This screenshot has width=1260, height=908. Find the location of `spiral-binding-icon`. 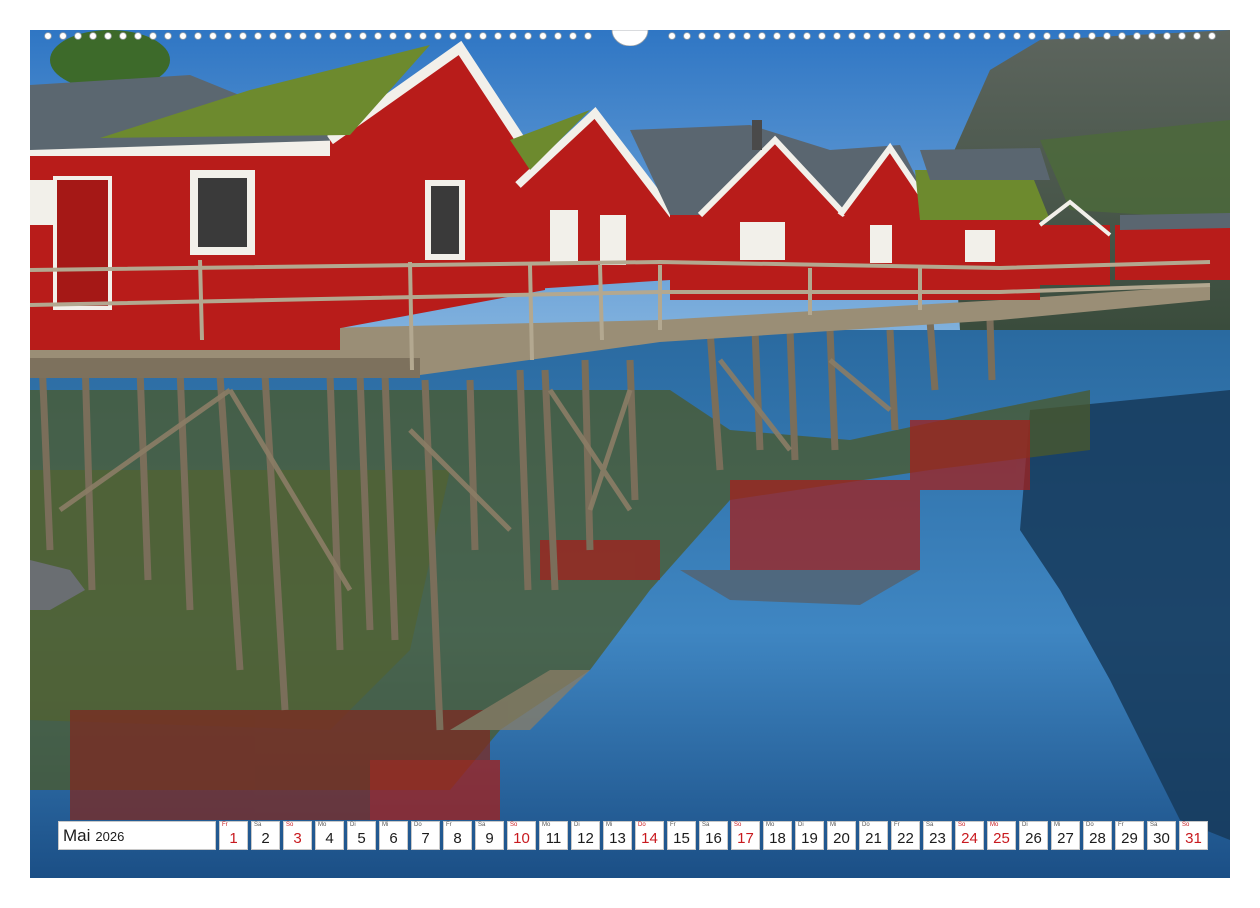

spiral-binding-icon is located at coordinates (630, 38).